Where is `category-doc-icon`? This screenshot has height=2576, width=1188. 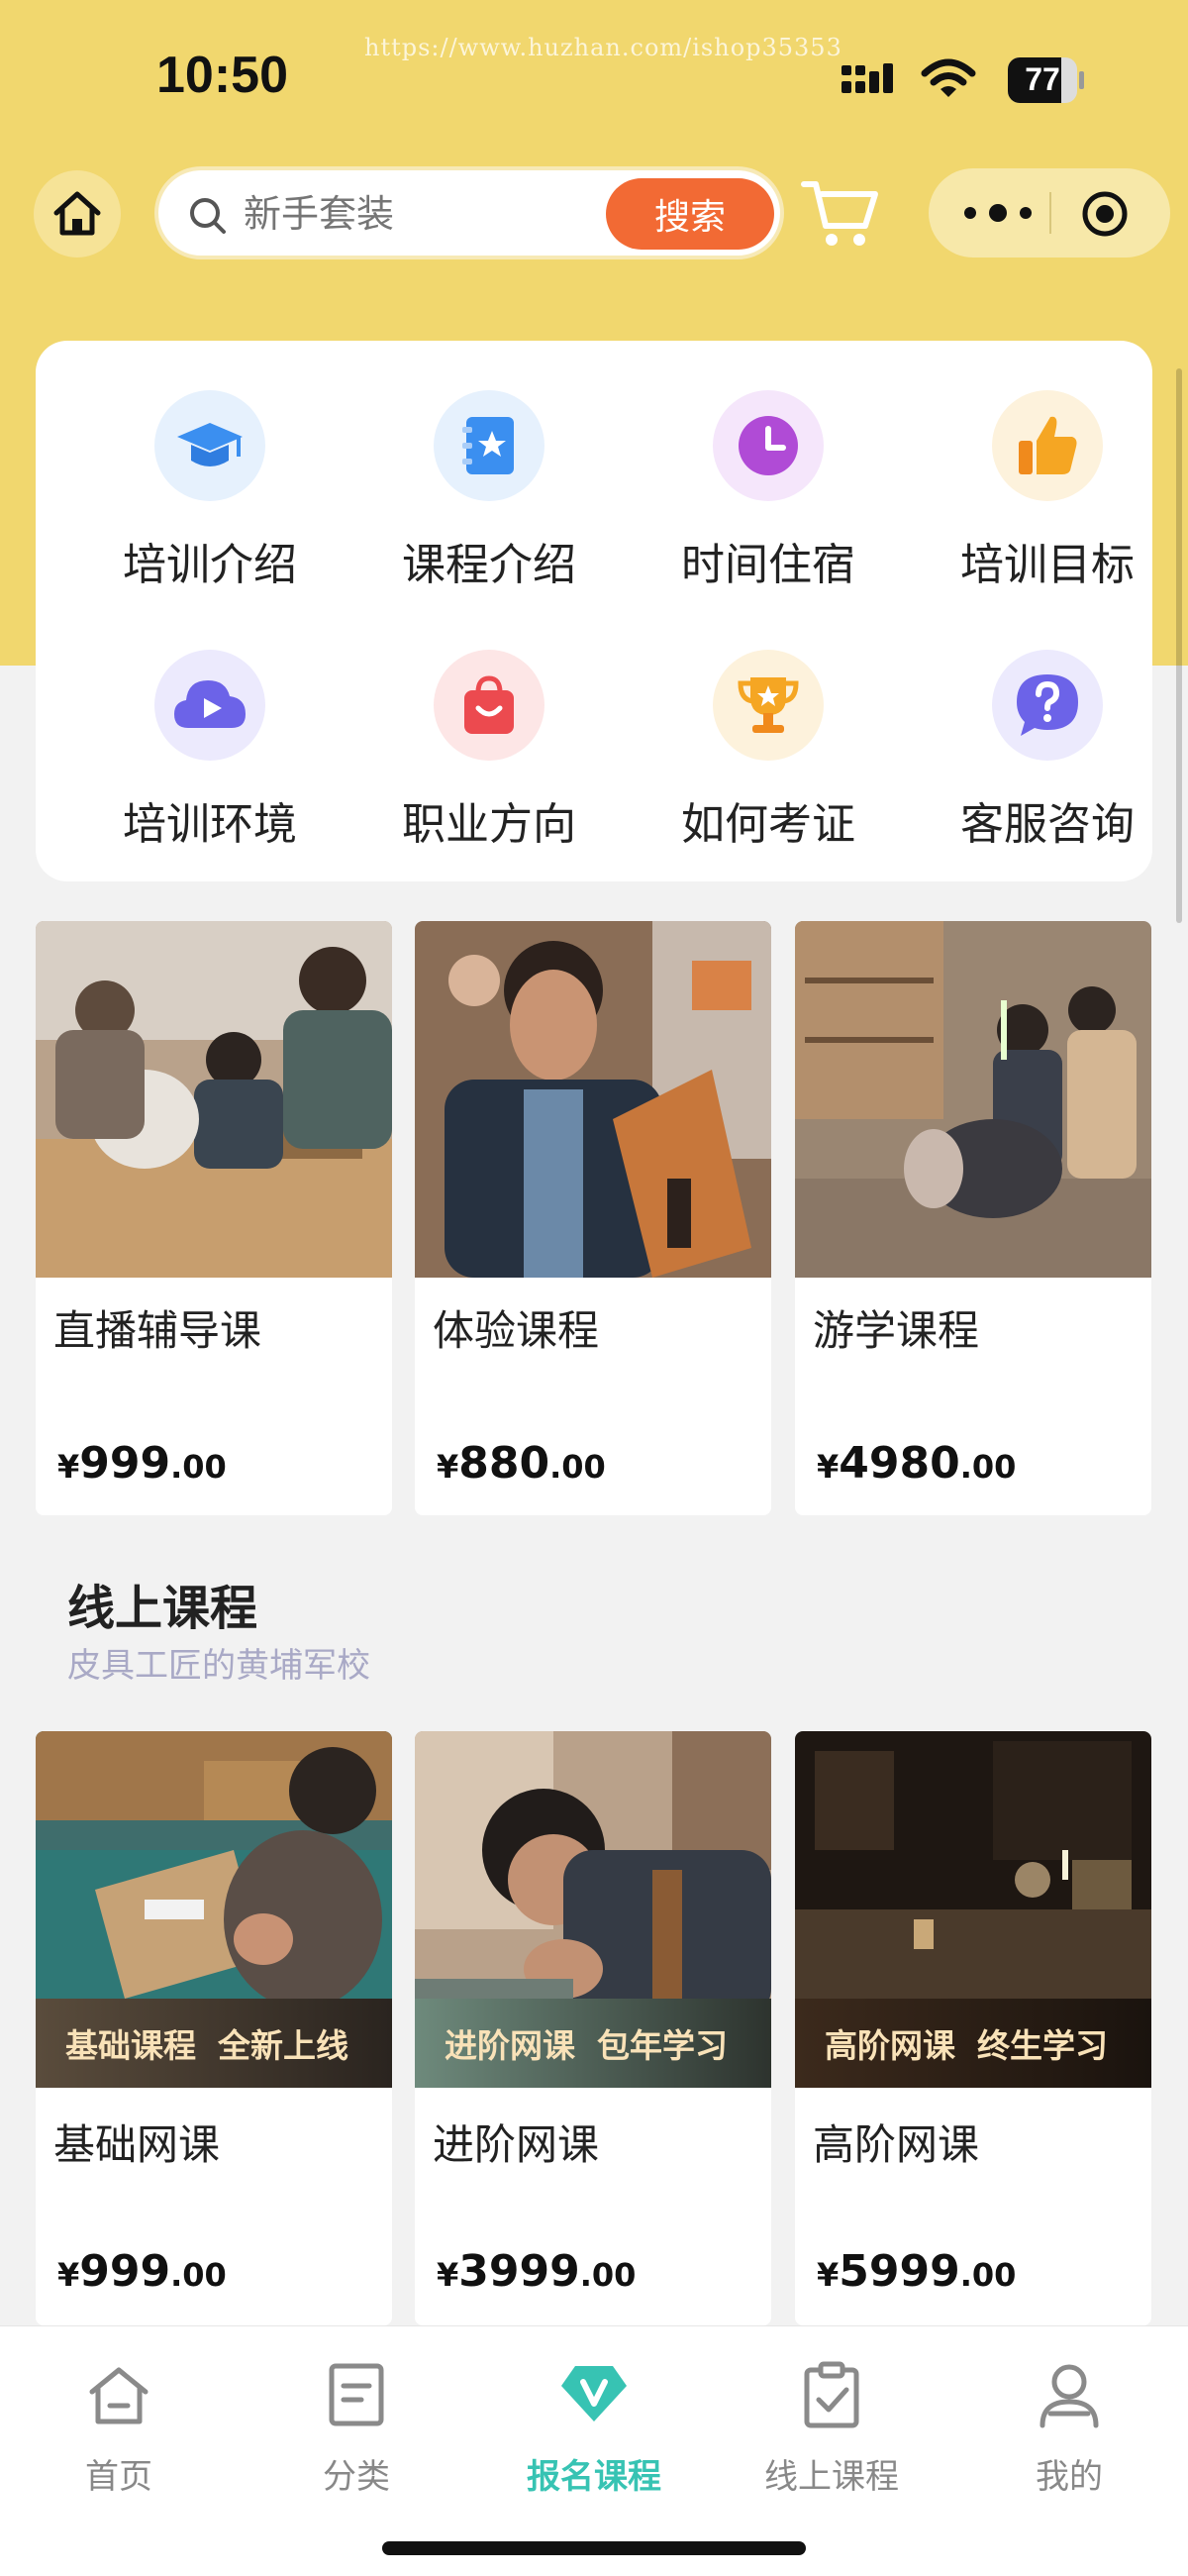 category-doc-icon is located at coordinates (356, 2394).